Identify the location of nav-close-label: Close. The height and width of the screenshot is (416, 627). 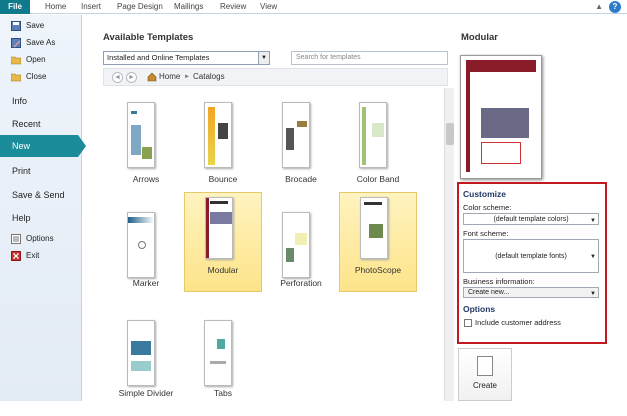
(36, 76).